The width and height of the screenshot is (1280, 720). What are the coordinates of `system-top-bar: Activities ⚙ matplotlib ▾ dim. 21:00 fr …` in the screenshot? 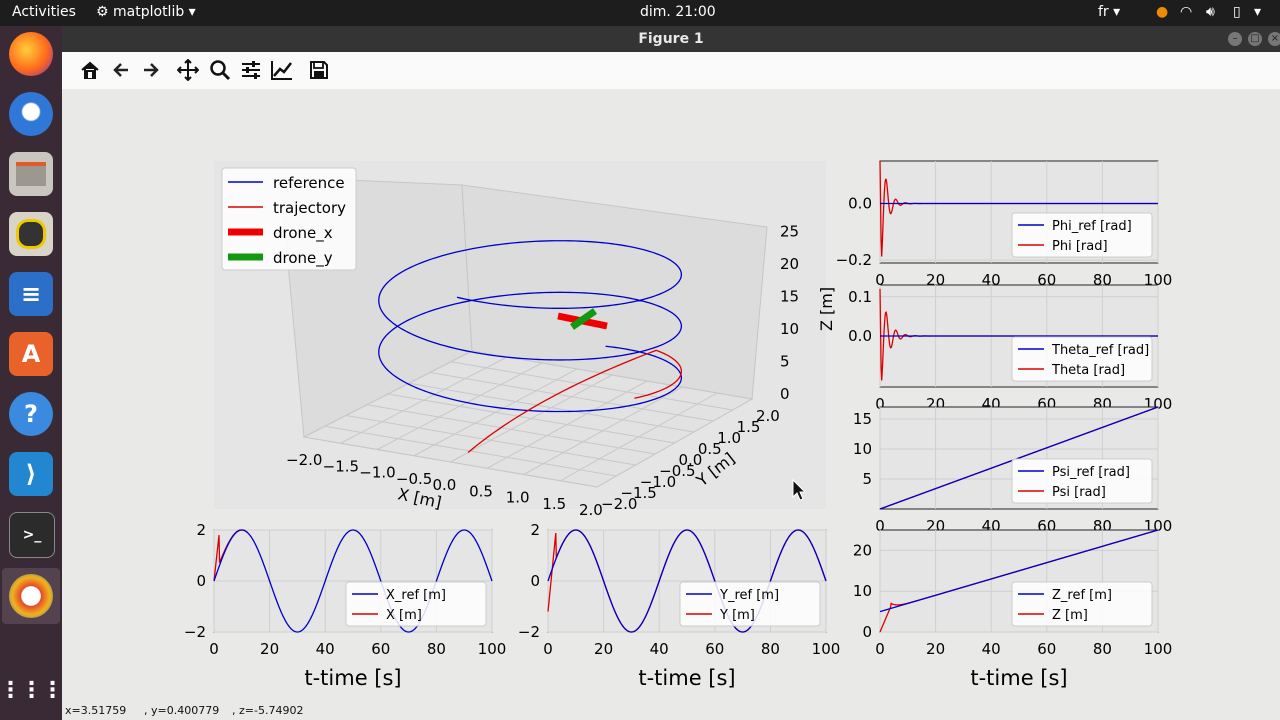 It's located at (640, 13).